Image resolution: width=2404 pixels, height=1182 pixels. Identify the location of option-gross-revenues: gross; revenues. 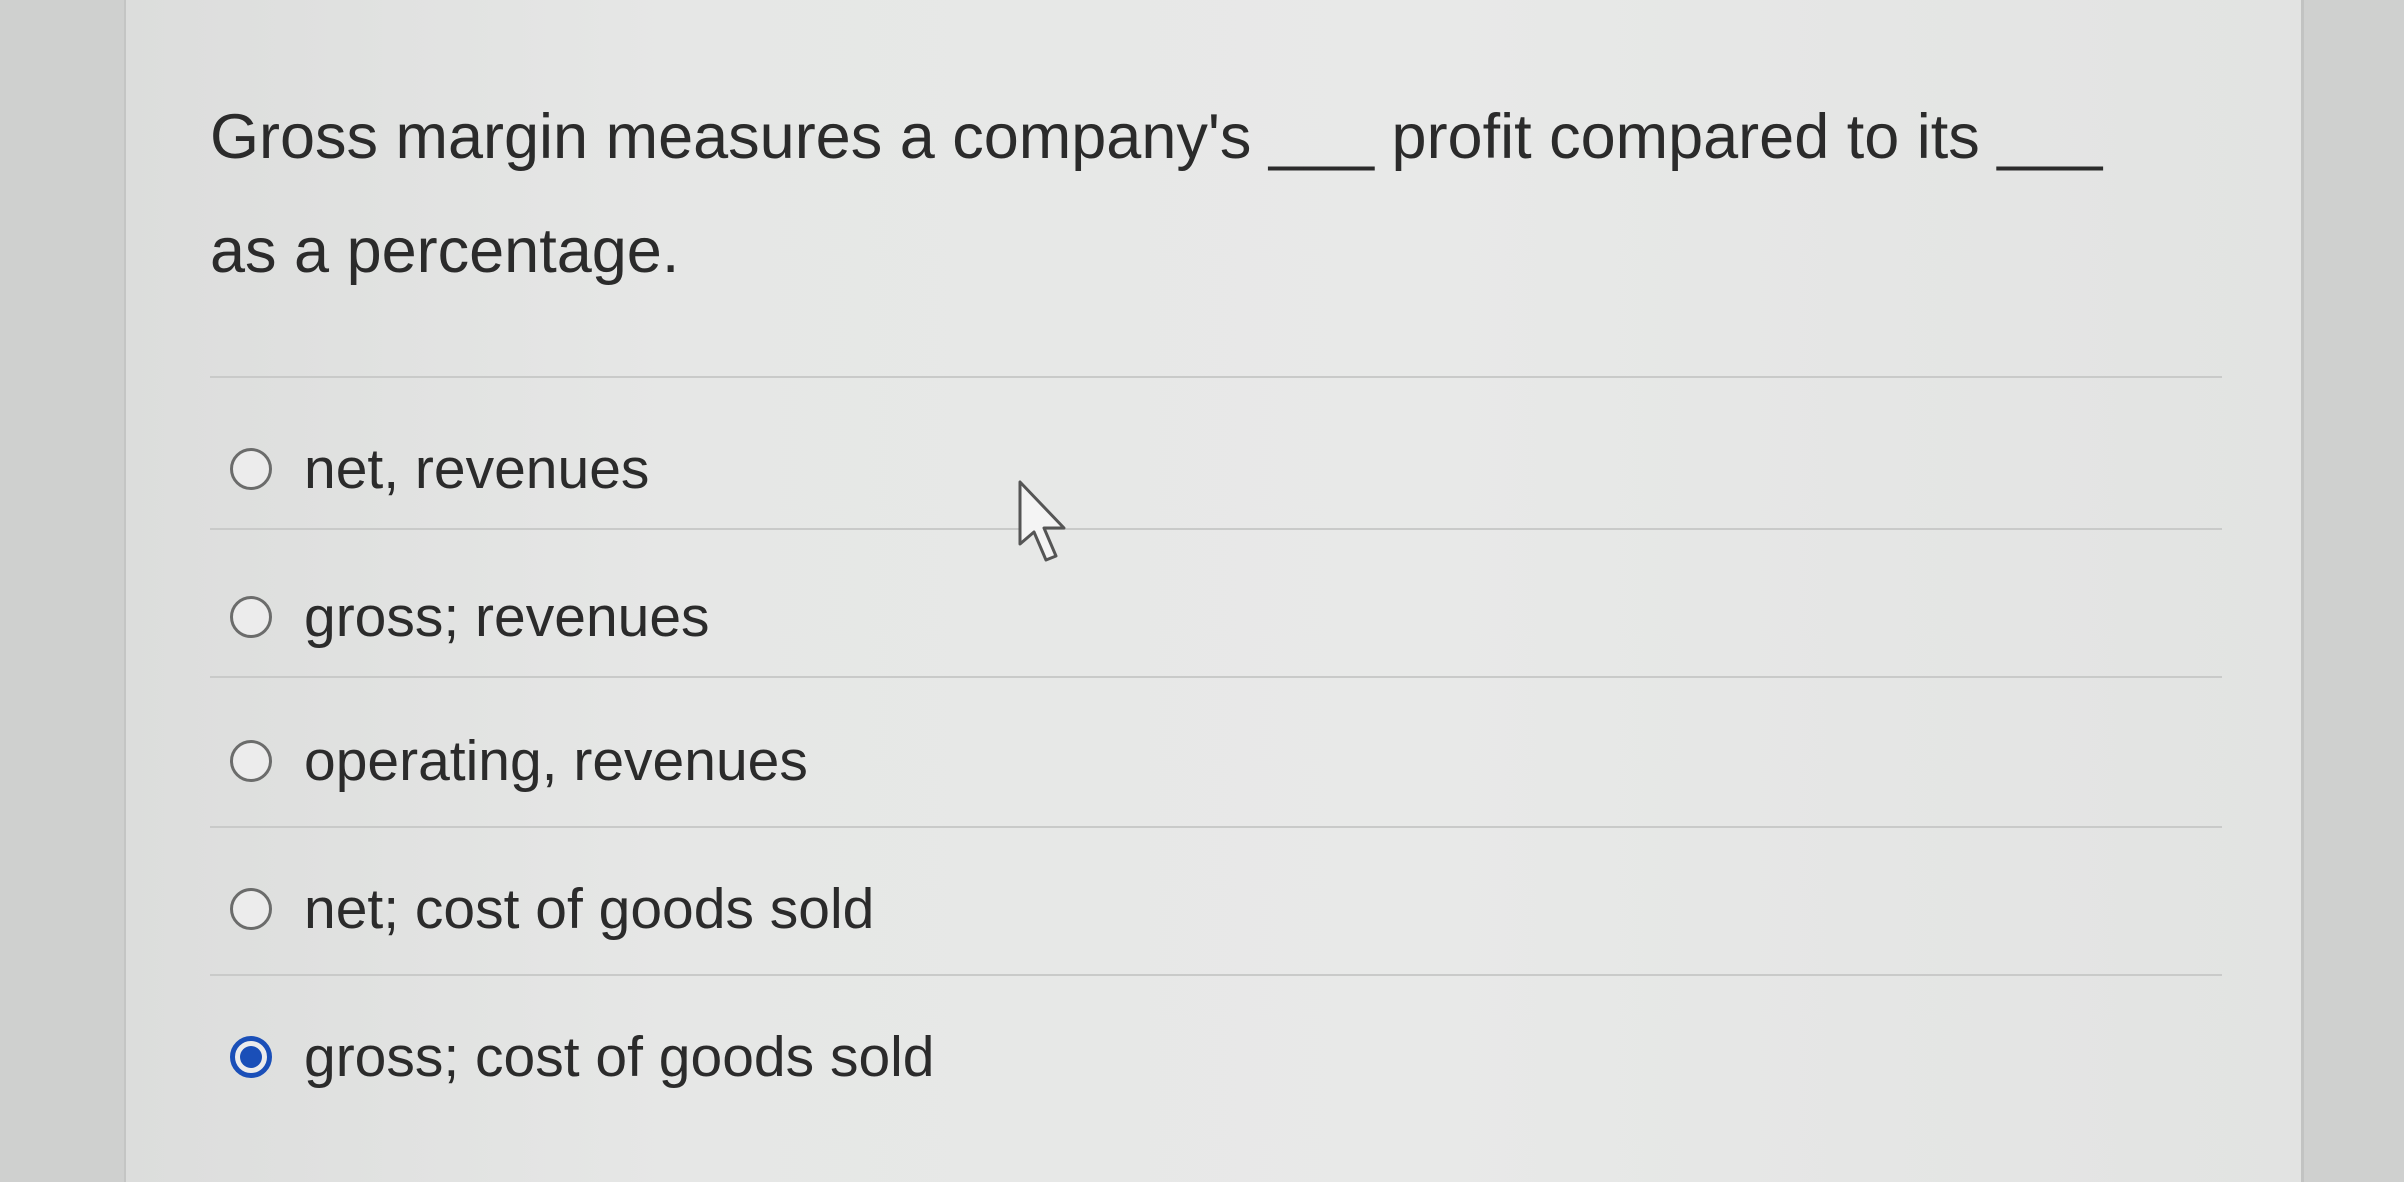
(470, 617).